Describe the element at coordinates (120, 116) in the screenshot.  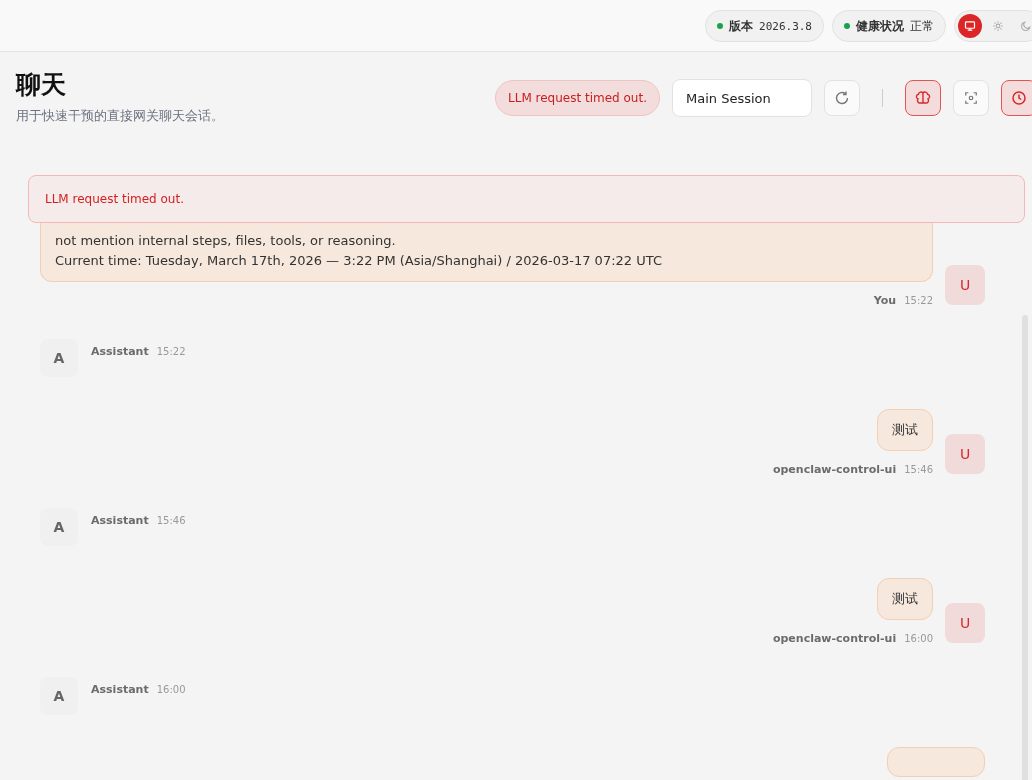
I see `page-subtitle: 用于快速干预的直接网关聊天会话。` at that location.